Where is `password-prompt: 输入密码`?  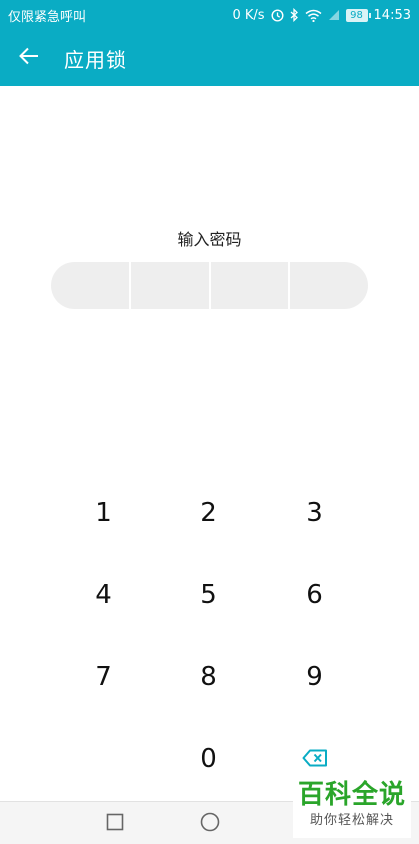 password-prompt: 输入密码 is located at coordinates (209, 239).